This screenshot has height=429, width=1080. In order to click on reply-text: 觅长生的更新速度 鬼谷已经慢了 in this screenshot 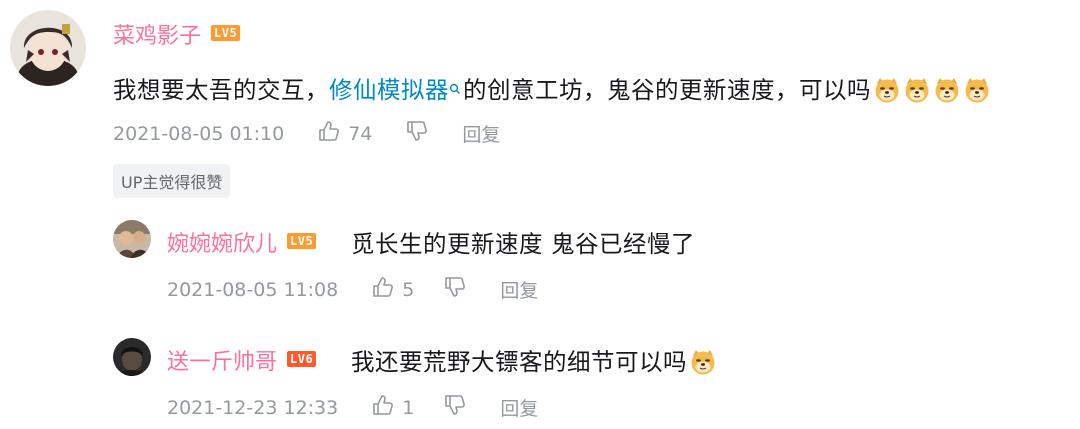, I will do `click(523, 244)`.